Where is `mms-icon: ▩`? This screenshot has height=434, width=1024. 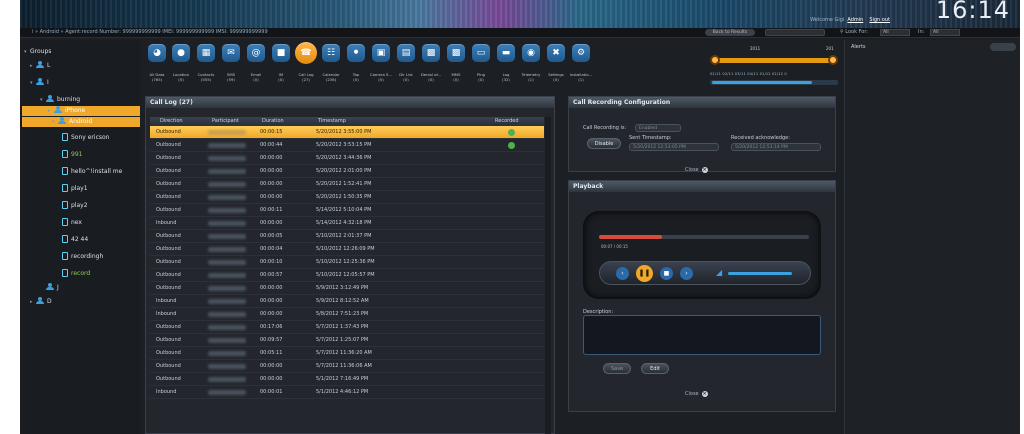 mms-icon: ▩ is located at coordinates (456, 53).